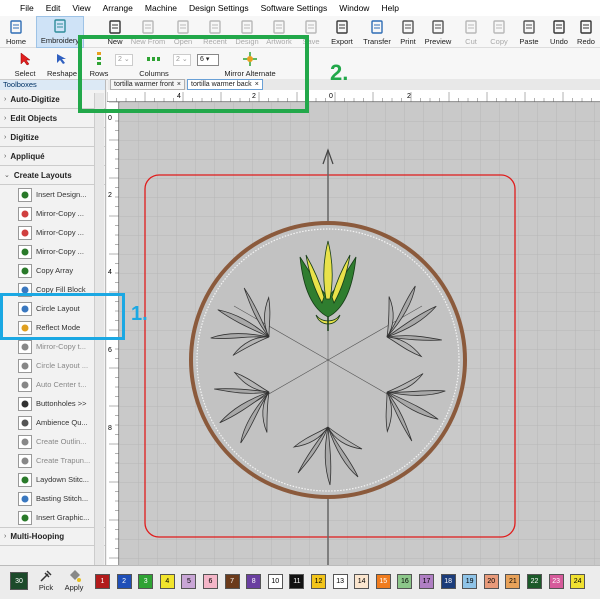 The width and height of the screenshot is (600, 599). I want to click on chevron-right-icon: ›, so click(5, 536).